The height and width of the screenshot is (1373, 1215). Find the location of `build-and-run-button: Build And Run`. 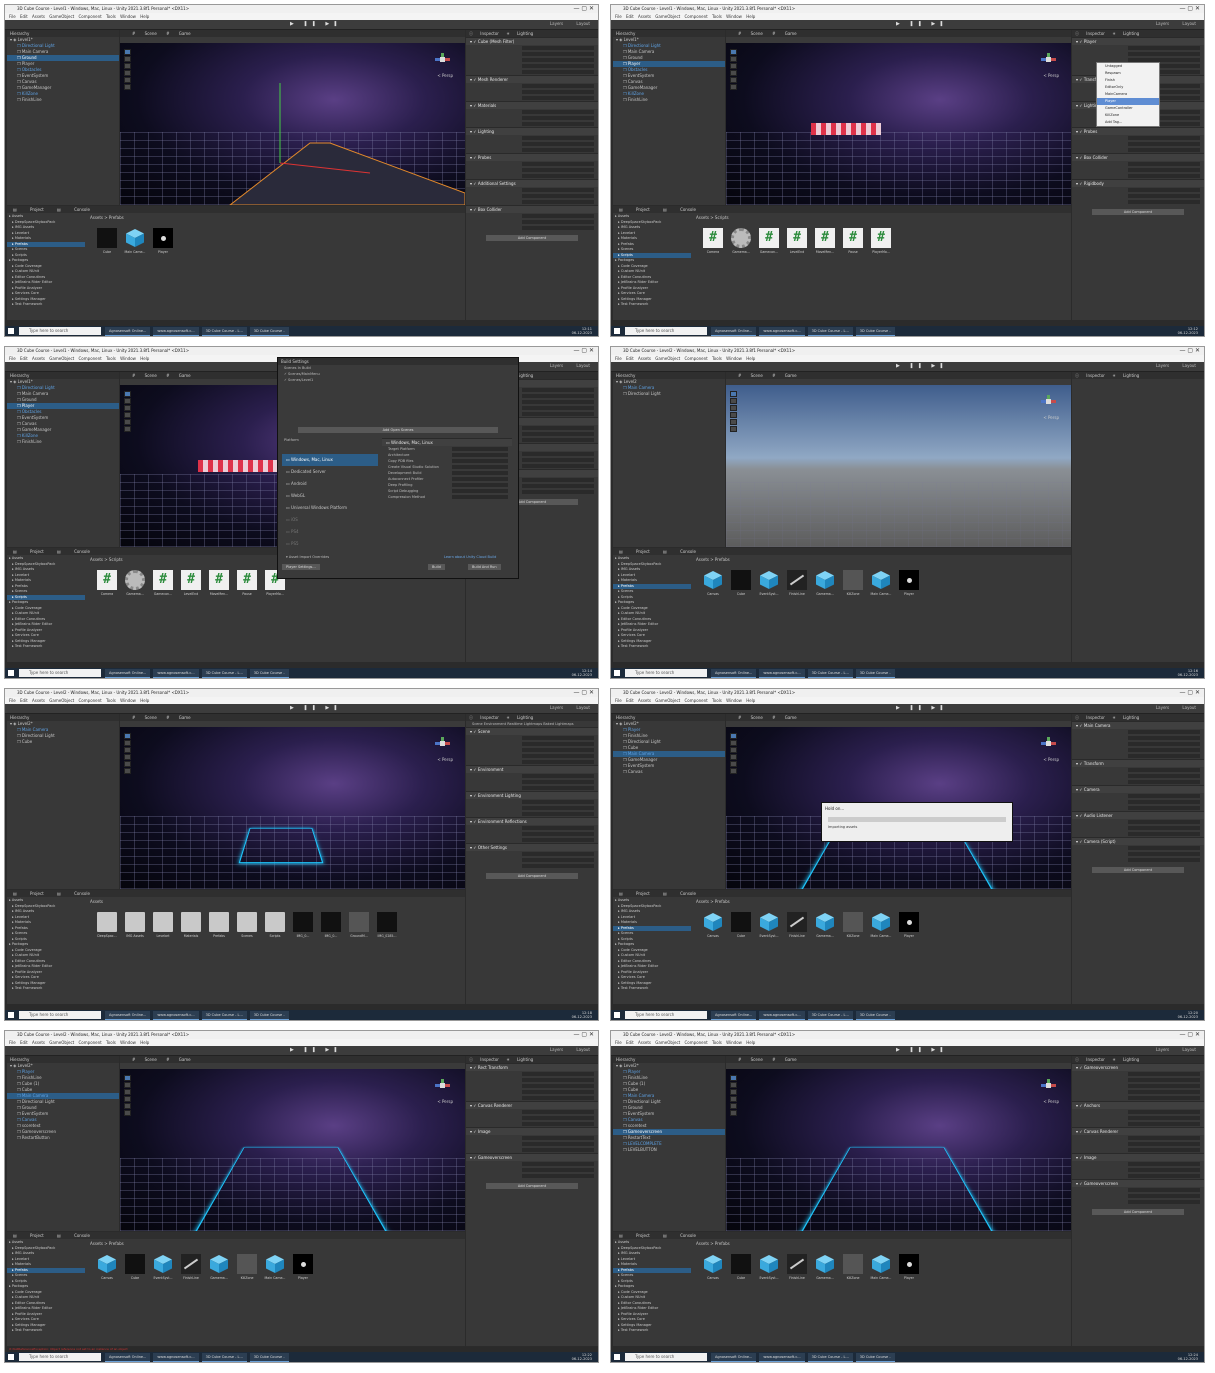

build-and-run-button: Build And Run is located at coordinates (484, 567).